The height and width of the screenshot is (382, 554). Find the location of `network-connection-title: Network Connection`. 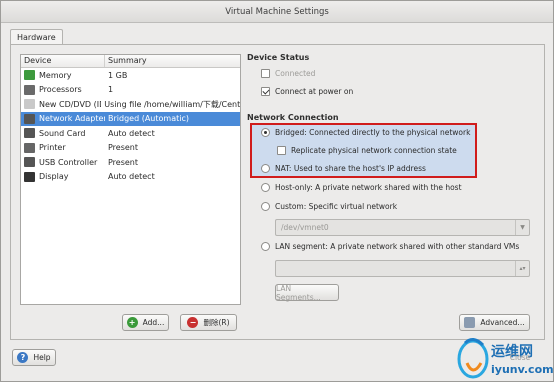

network-connection-title: Network Connection is located at coordinates (293, 117).